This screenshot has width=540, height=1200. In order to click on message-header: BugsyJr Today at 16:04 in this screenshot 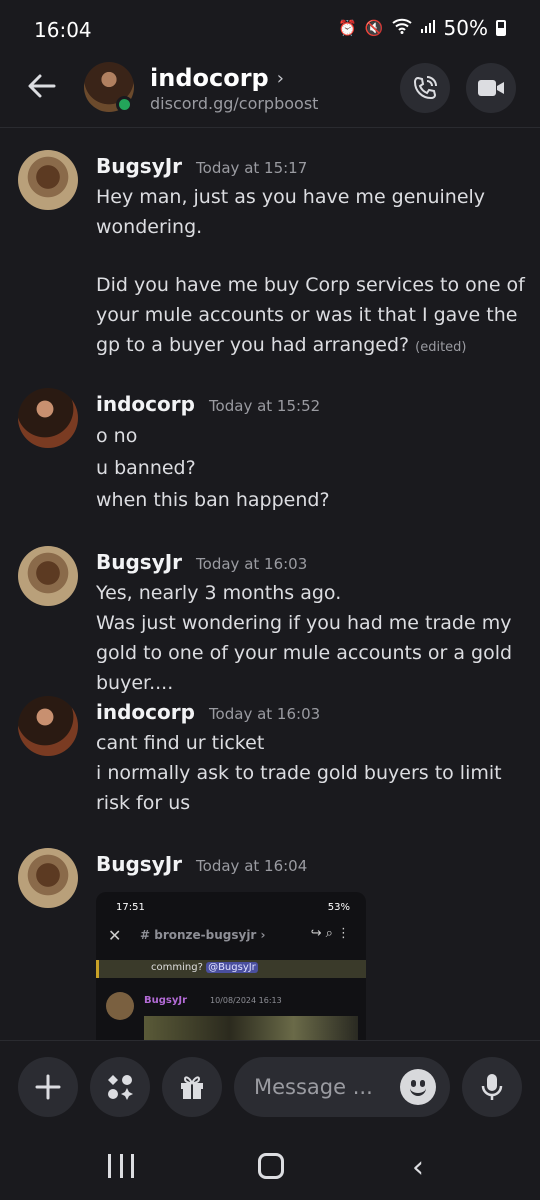, I will do `click(201, 864)`.